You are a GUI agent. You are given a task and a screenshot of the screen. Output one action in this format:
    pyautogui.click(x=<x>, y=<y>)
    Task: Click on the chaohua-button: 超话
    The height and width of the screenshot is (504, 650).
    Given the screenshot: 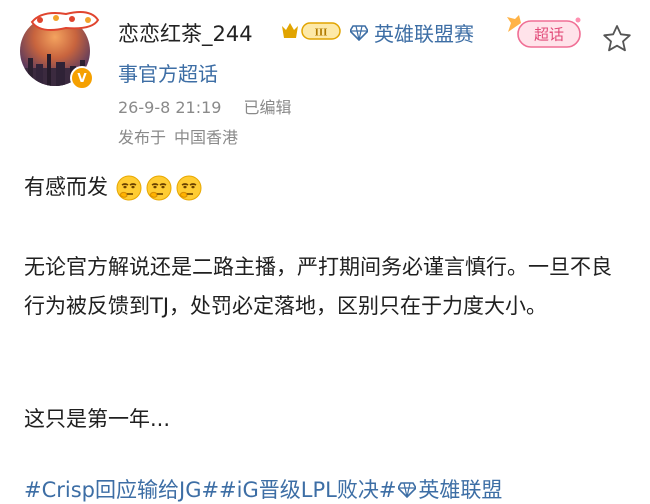 What is the action you would take?
    pyautogui.click(x=543, y=32)
    